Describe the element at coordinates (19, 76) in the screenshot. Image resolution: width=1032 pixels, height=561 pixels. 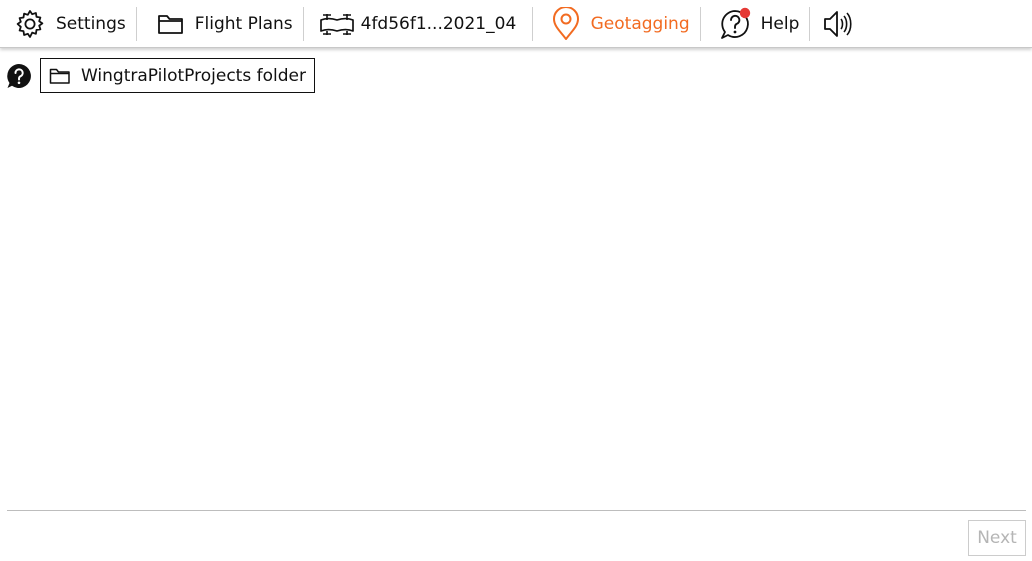
I see `question-bubble-icon` at that location.